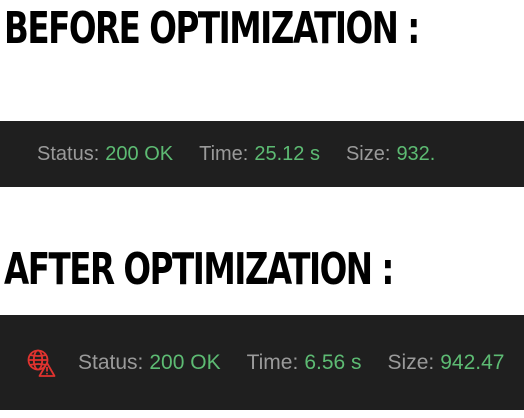  I want to click on time-value: 6.56 s, so click(332, 363).